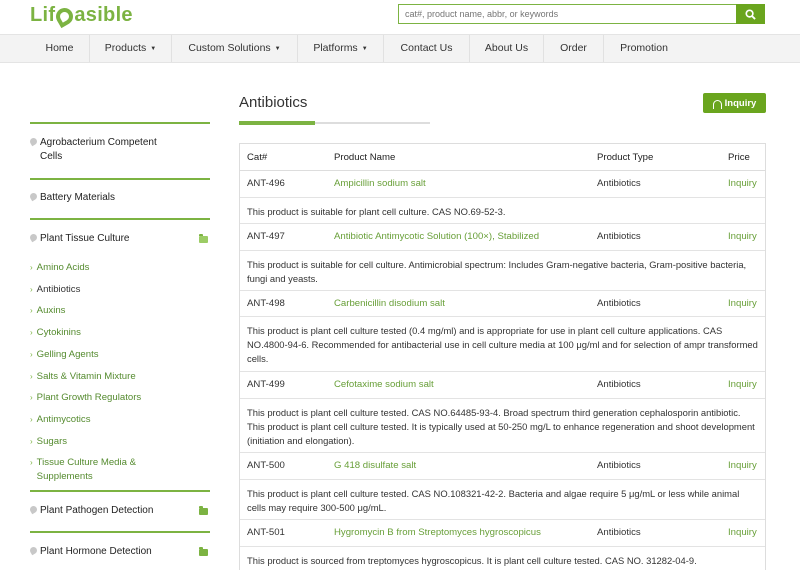  What do you see at coordinates (120, 355) in the screenshot?
I see `sidebar-sub-gelling-agents: › Gelling Agents` at bounding box center [120, 355].